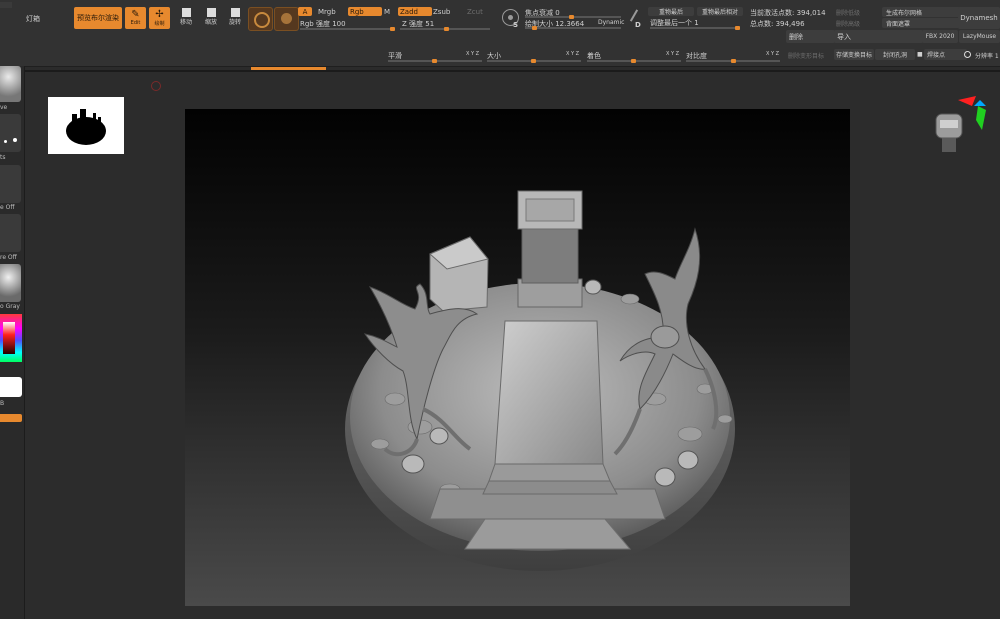 The width and height of the screenshot is (1000, 619). I want to click on zcut-toggle: Zcut, so click(475, 12).